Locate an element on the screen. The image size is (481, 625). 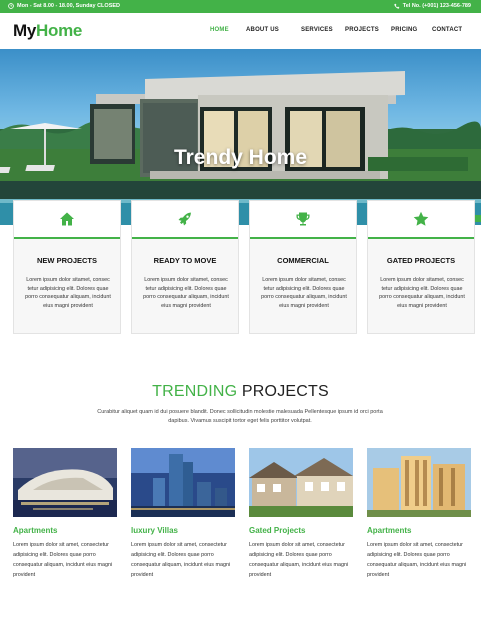
logo-my: My is located at coordinates (25, 30).